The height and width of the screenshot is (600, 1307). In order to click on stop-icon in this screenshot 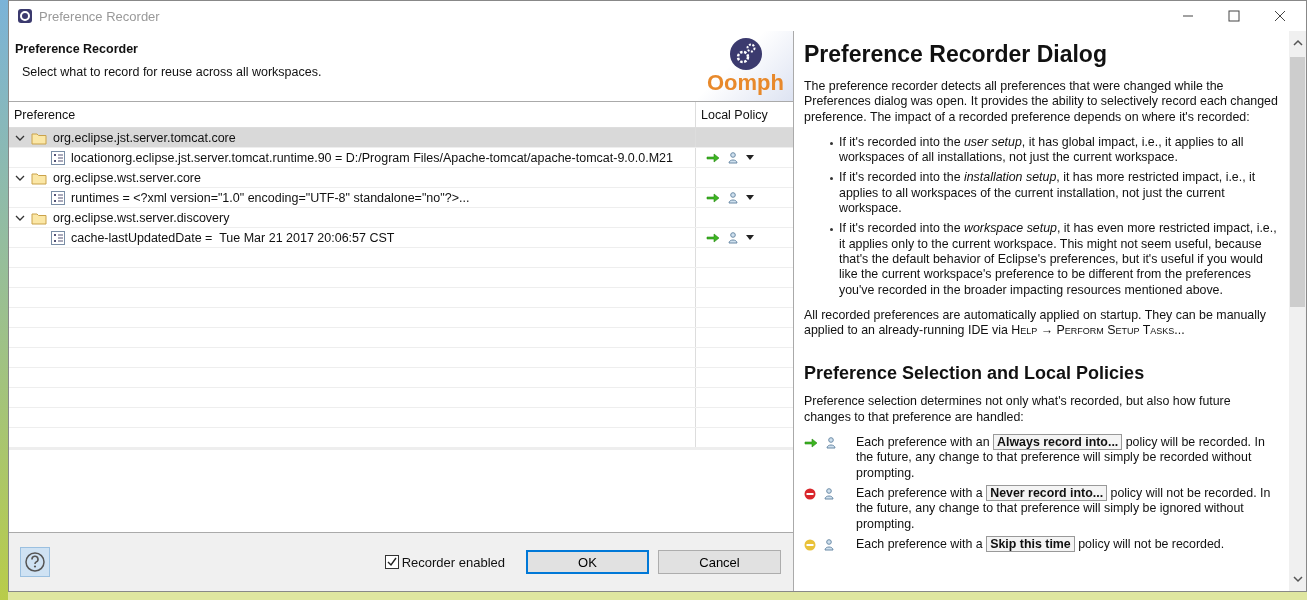, I will do `click(810, 493)`.